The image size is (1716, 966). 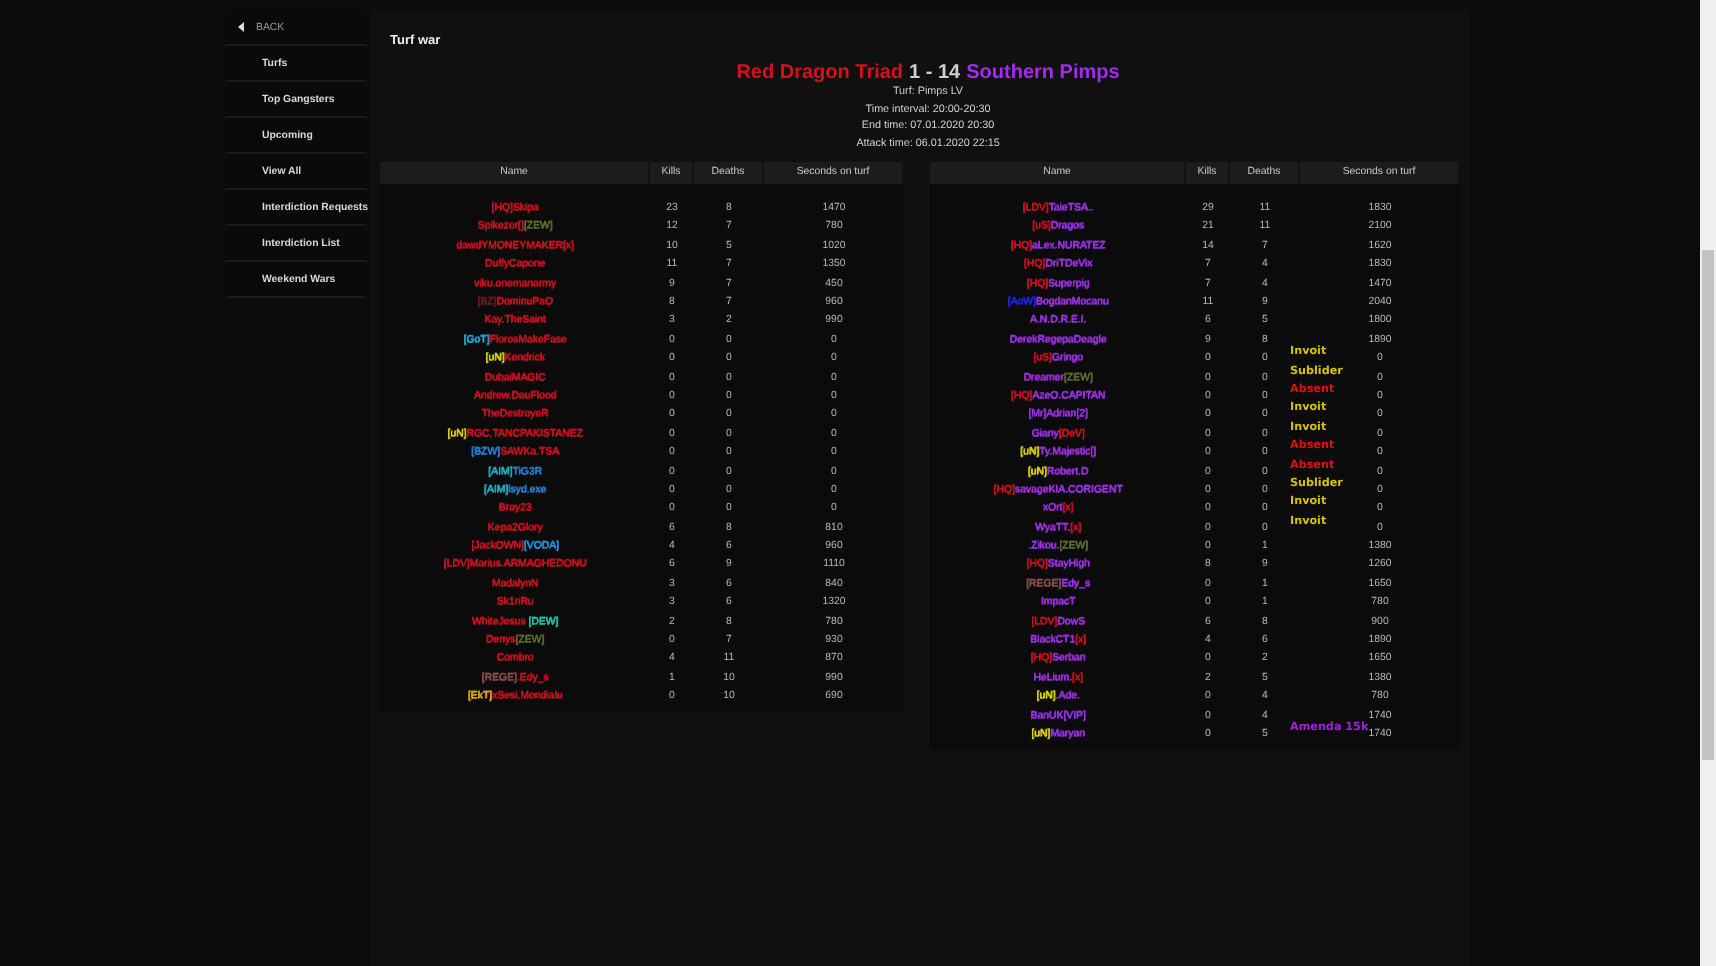 I want to click on scrollbar-thumb, so click(x=1708, y=505).